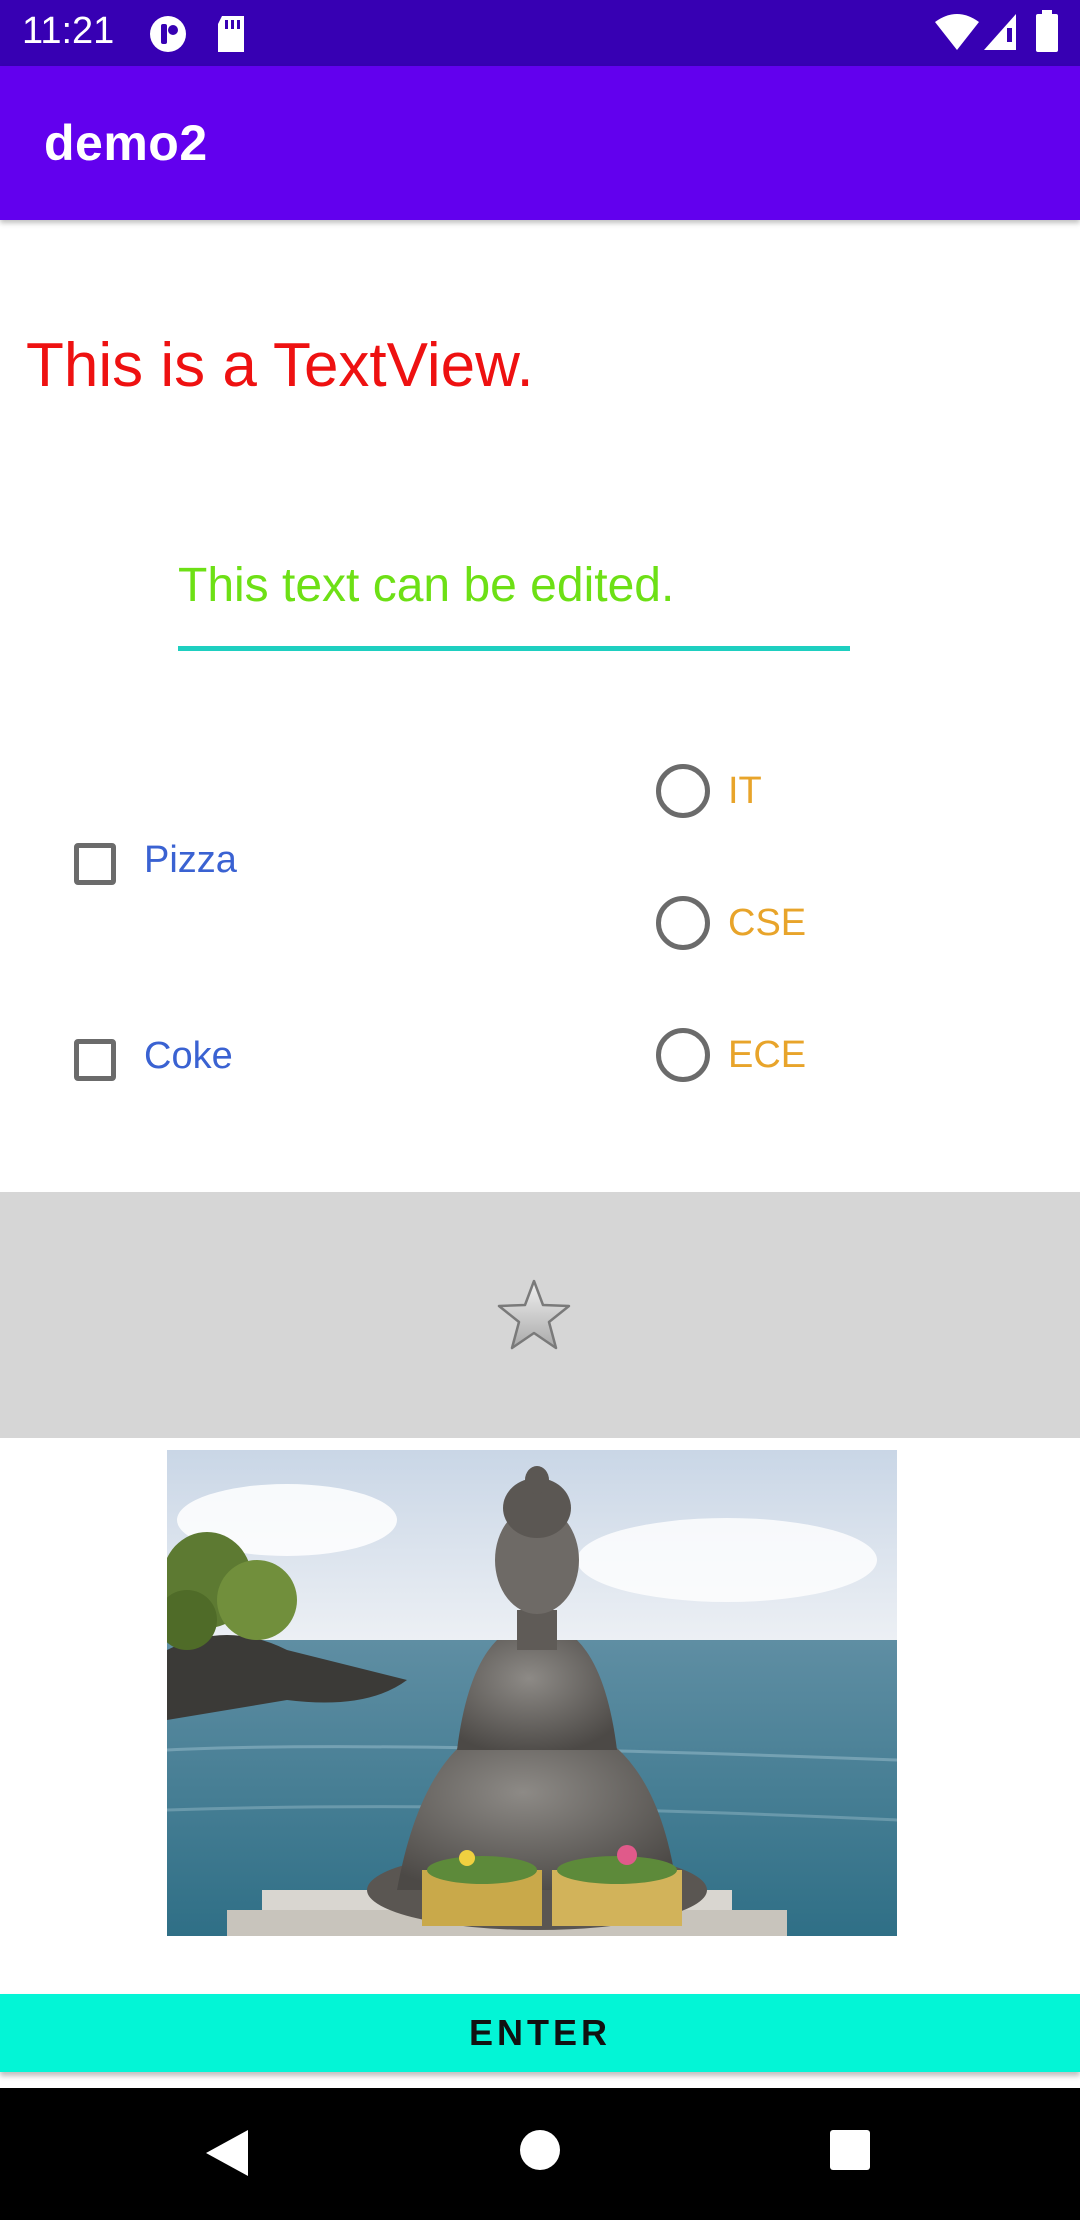  I want to click on app-bar: demo2, so click(540, 143).